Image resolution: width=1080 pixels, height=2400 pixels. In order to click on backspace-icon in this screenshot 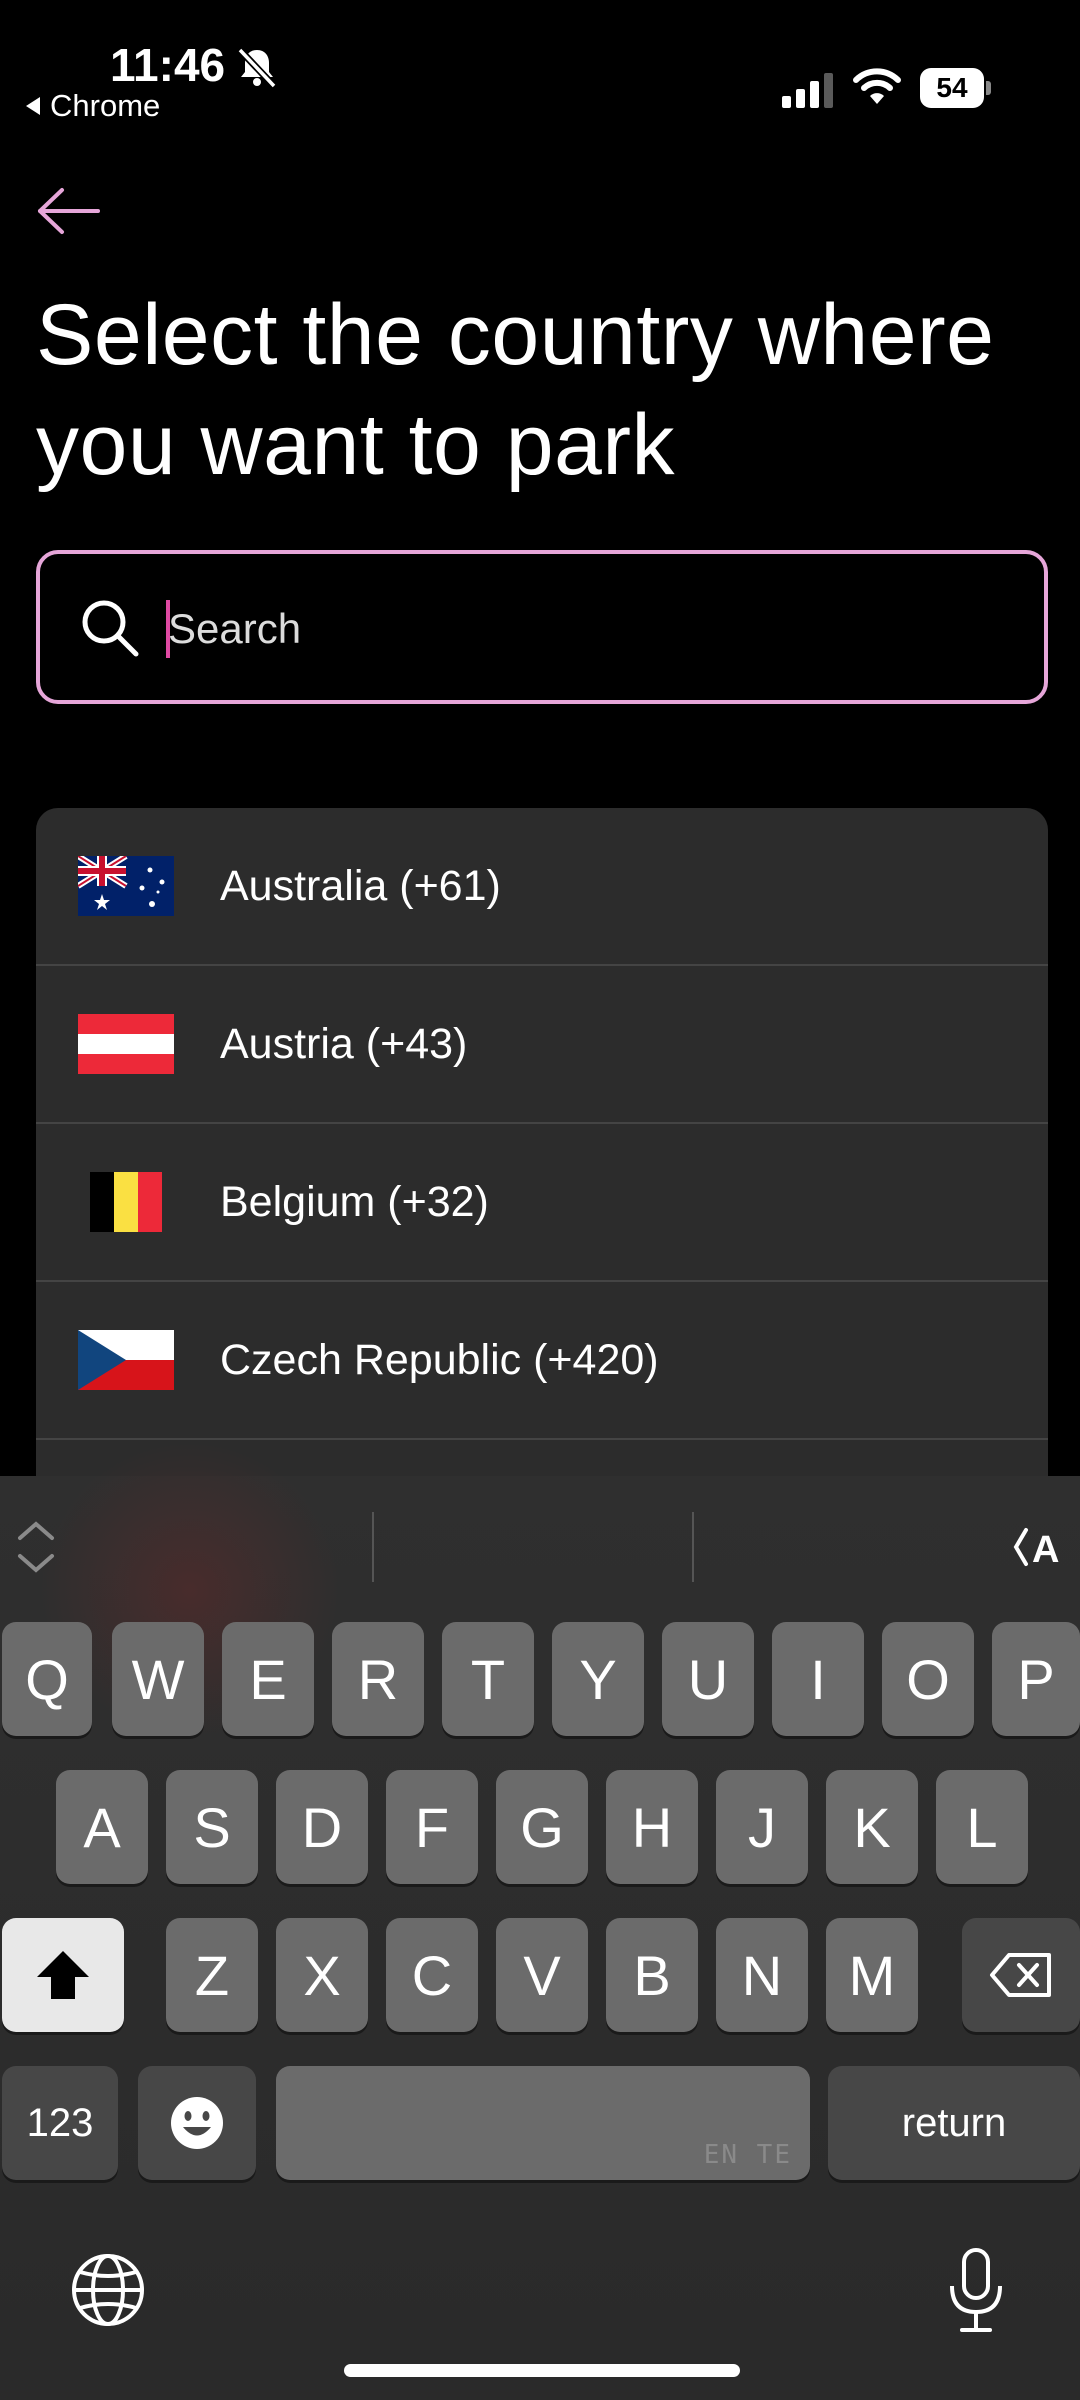, I will do `click(1020, 1975)`.